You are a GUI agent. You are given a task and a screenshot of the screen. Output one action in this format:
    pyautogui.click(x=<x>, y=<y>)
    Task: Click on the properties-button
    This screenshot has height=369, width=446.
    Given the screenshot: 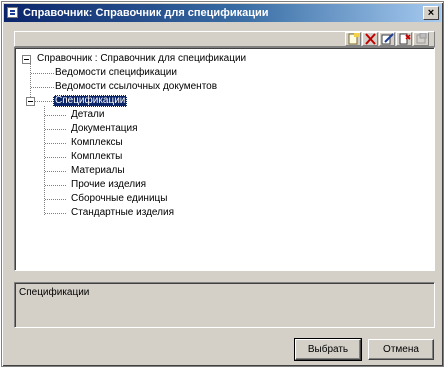 What is the action you would take?
    pyautogui.click(x=404, y=39)
    